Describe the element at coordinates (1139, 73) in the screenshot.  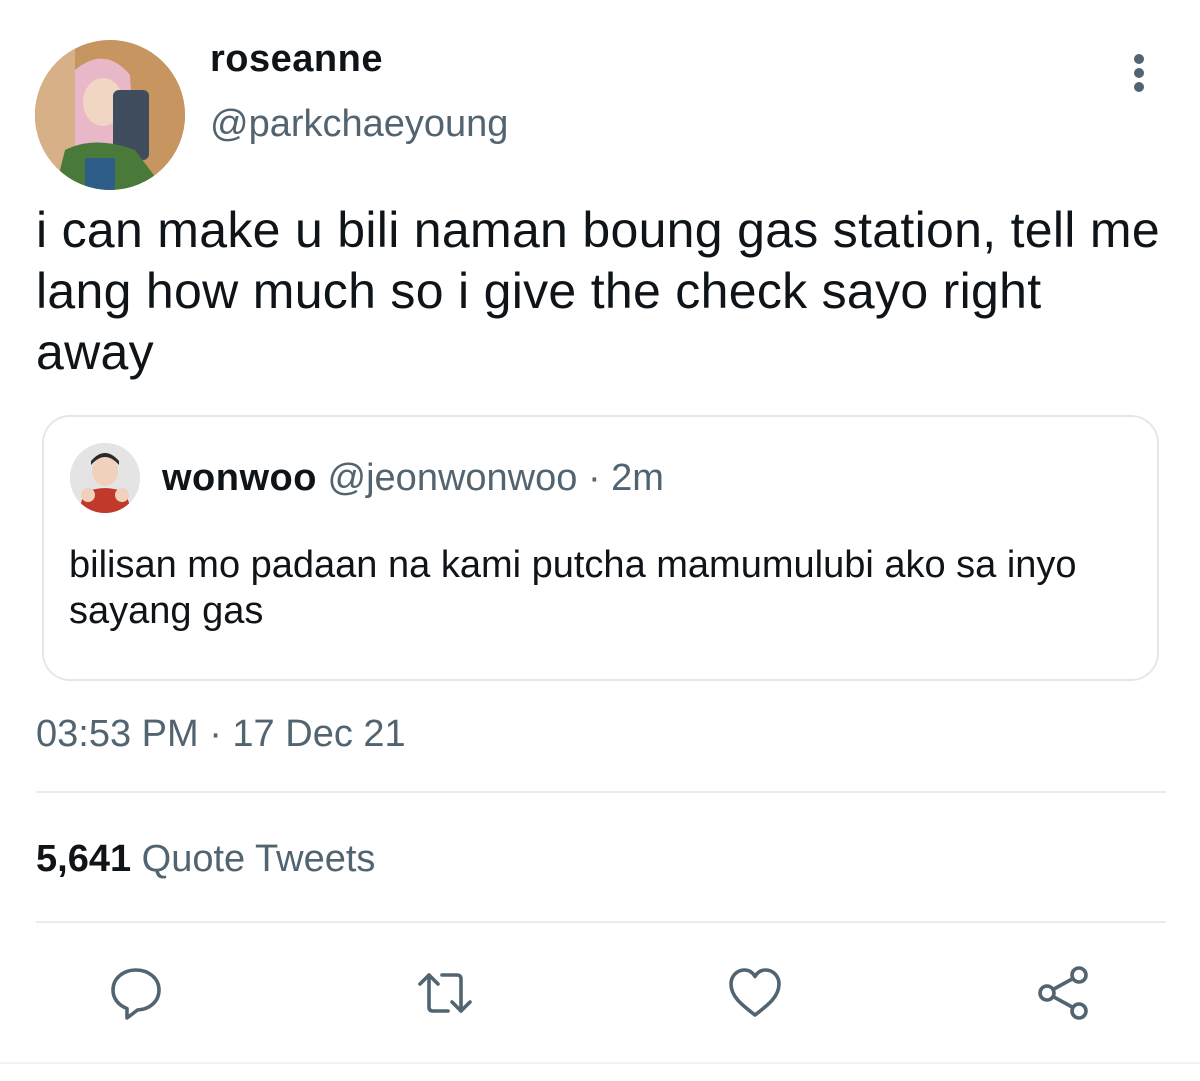
I see `more-options-icon` at that location.